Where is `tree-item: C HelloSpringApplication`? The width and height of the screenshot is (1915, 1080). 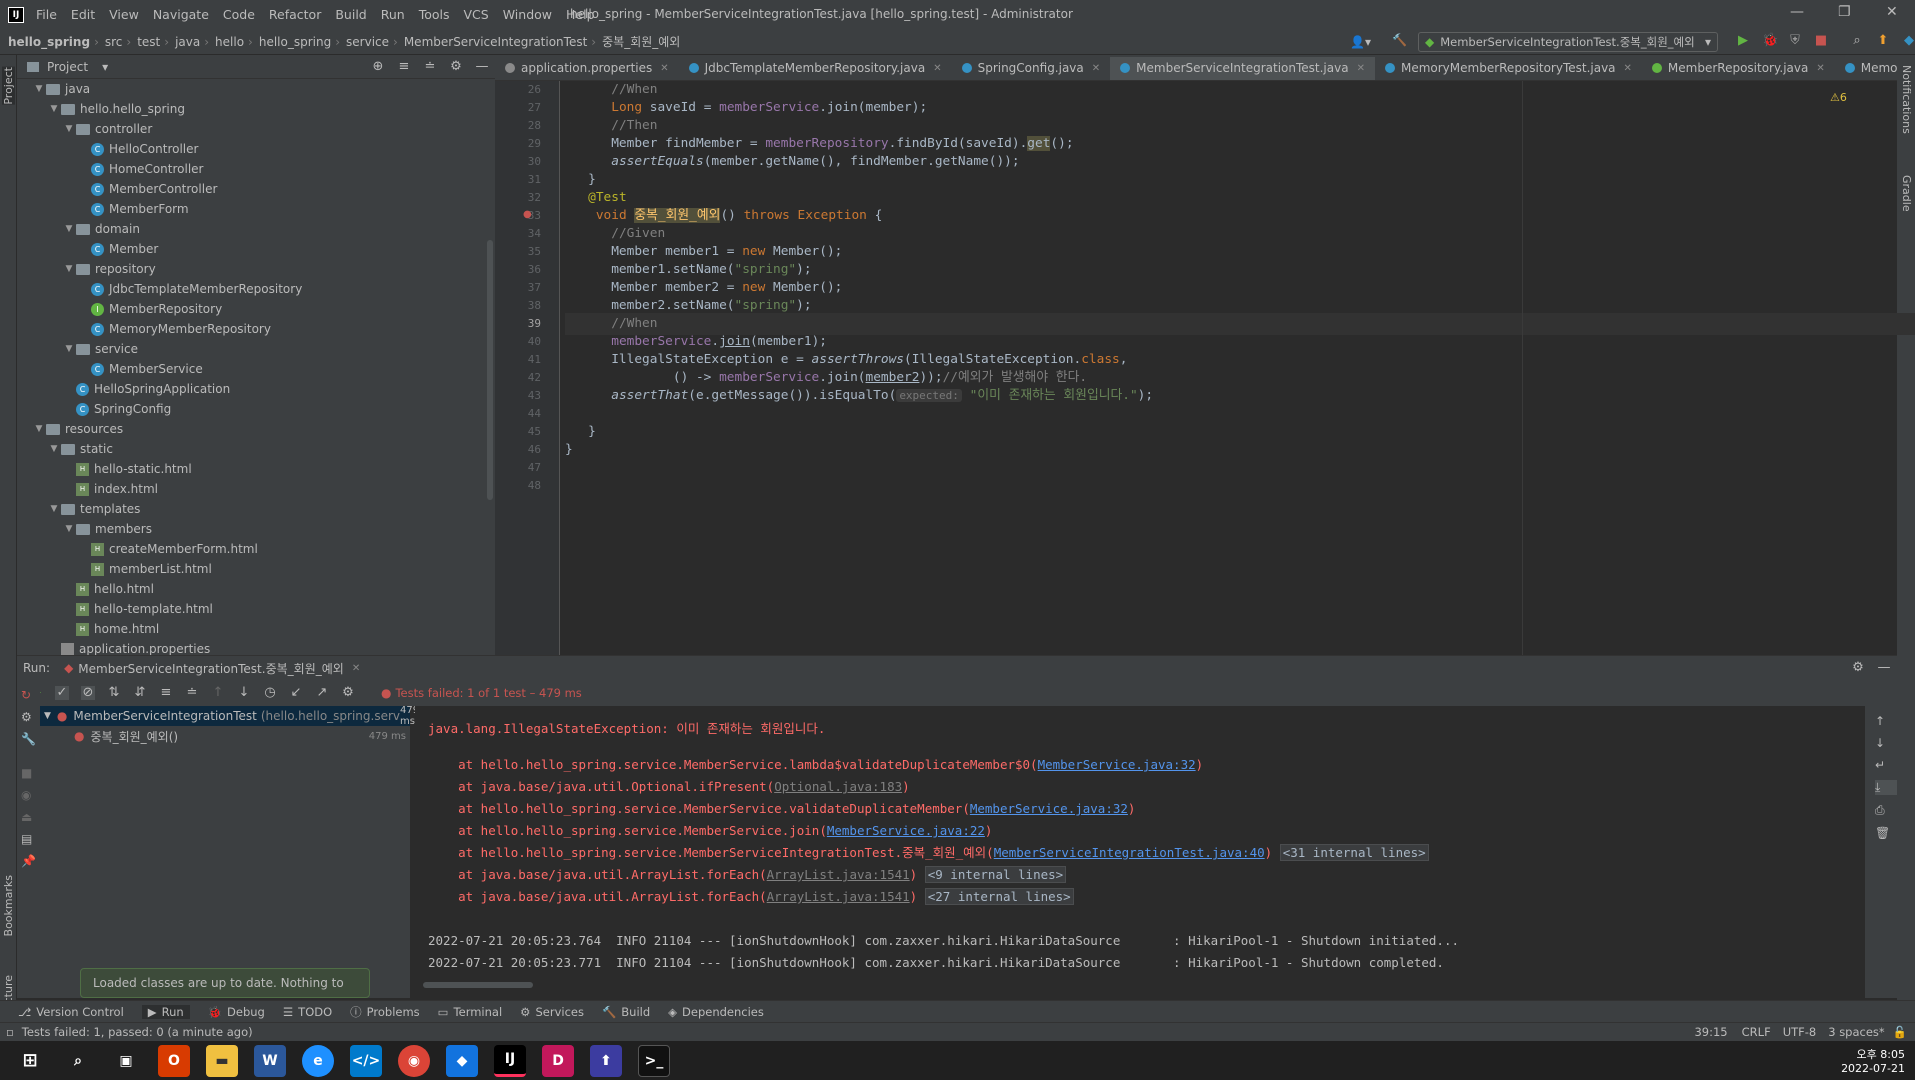
tree-item: C HelloSpringApplication is located at coordinates (256, 389).